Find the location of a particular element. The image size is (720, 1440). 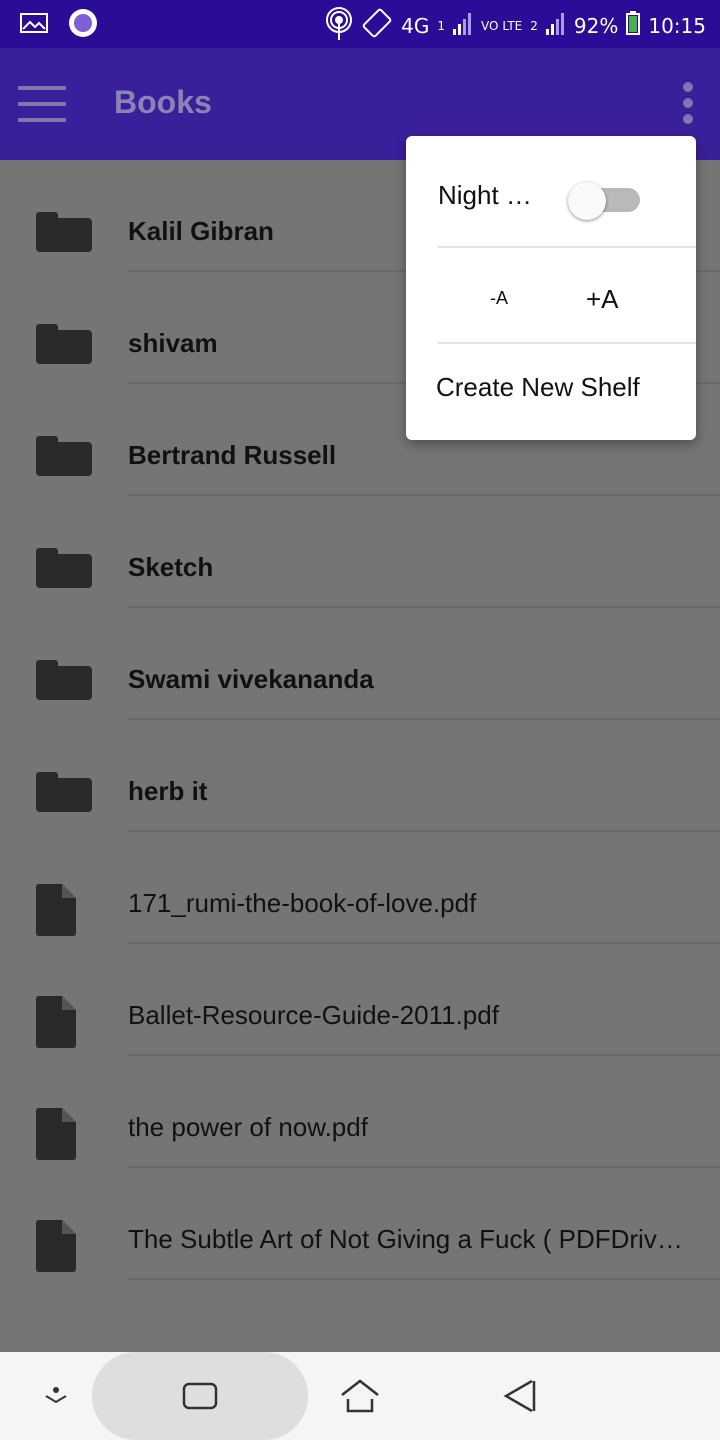

network-type: 4G is located at coordinates (415, 25).